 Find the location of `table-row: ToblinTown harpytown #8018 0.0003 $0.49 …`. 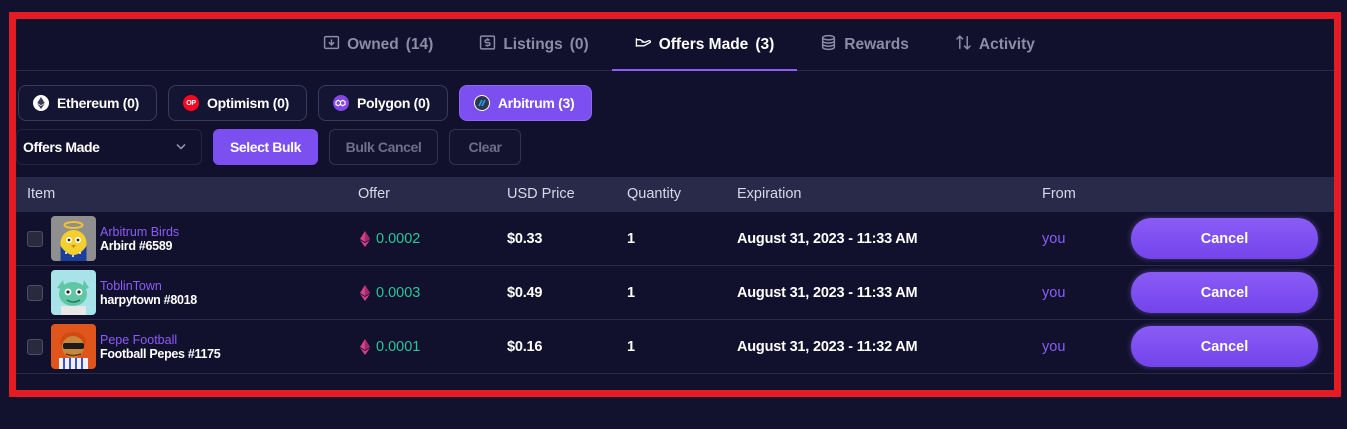

table-row: ToblinTown harpytown #8018 0.0003 $0.49 … is located at coordinates (675, 293).